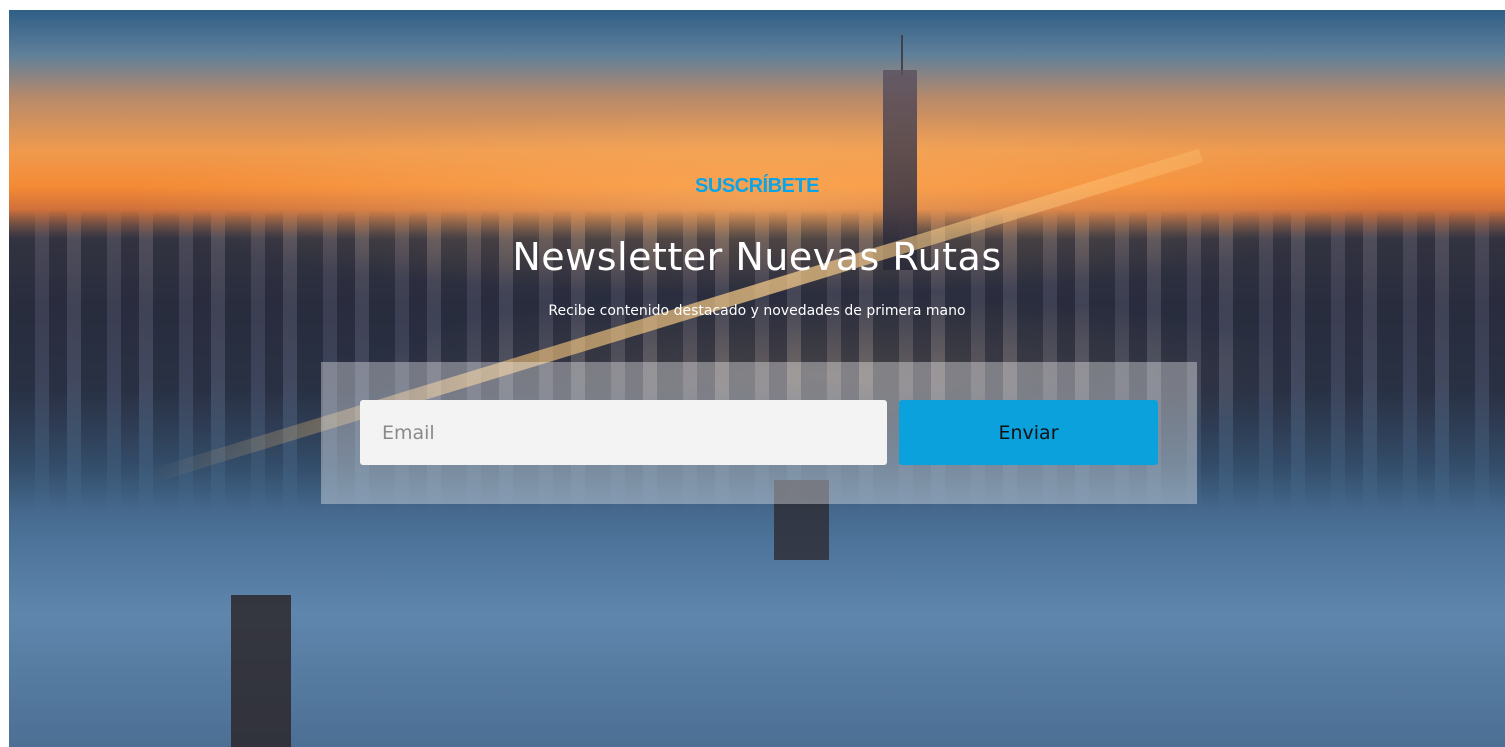 The image size is (1505, 747). I want to click on newsletter-title: Newsletter Nuevas Rutas, so click(757, 257).